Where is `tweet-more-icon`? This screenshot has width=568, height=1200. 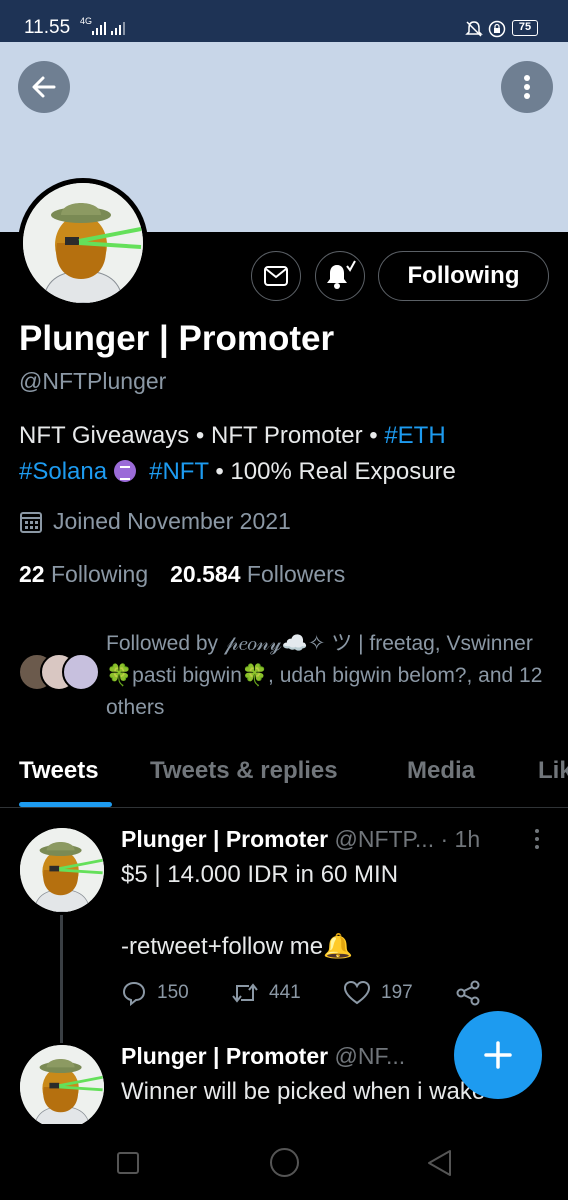
tweet-more-icon is located at coordinates (537, 839).